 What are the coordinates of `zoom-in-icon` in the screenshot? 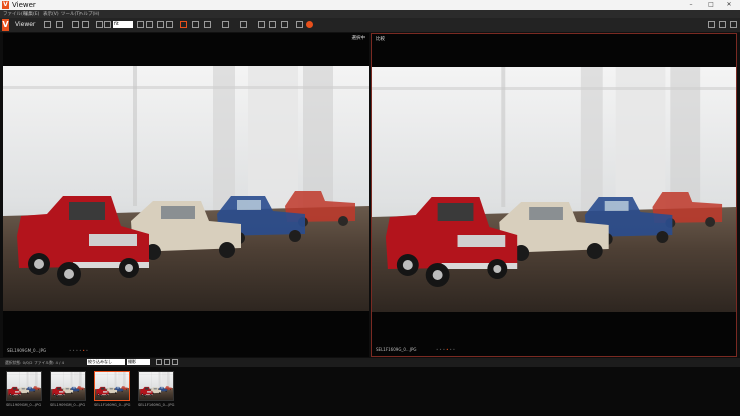 It's located at (107, 24).